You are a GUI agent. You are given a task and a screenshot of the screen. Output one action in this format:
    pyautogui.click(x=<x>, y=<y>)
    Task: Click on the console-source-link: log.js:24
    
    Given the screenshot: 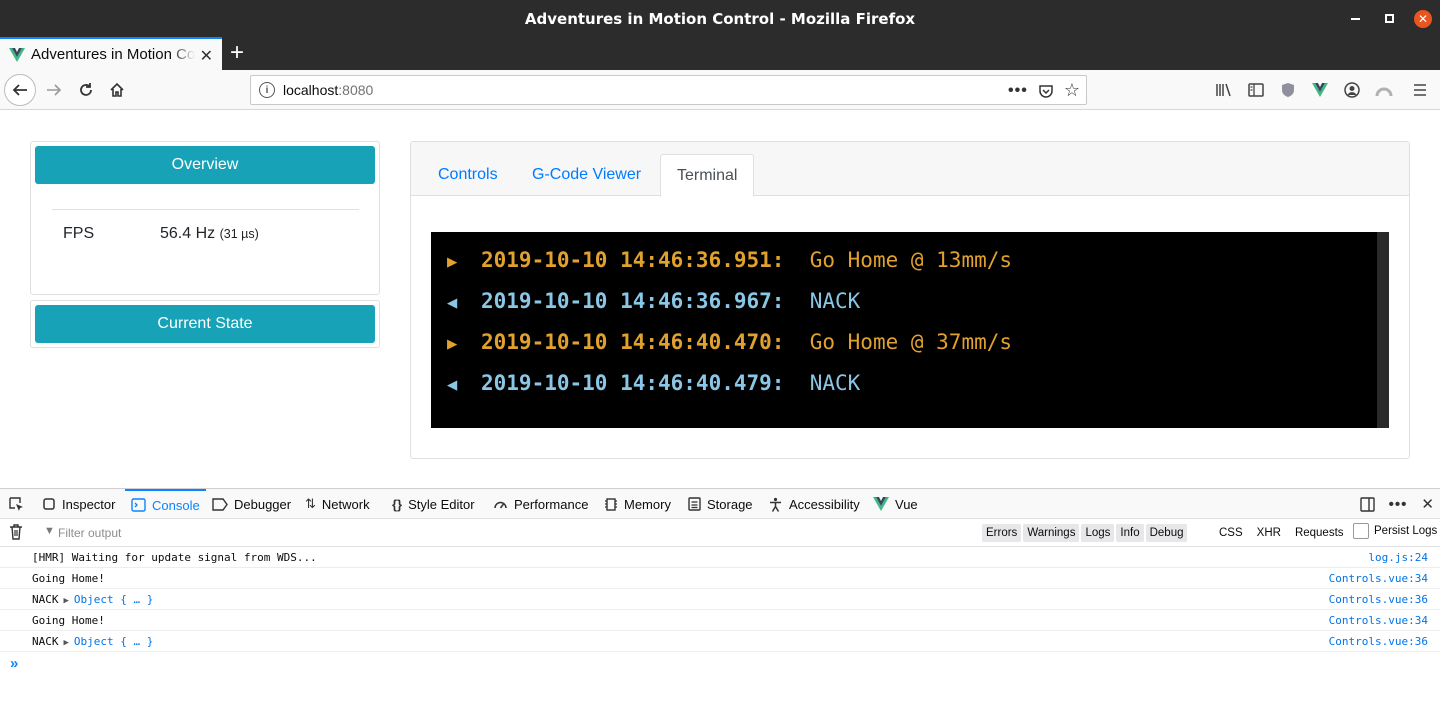 What is the action you would take?
    pyautogui.click(x=1398, y=557)
    